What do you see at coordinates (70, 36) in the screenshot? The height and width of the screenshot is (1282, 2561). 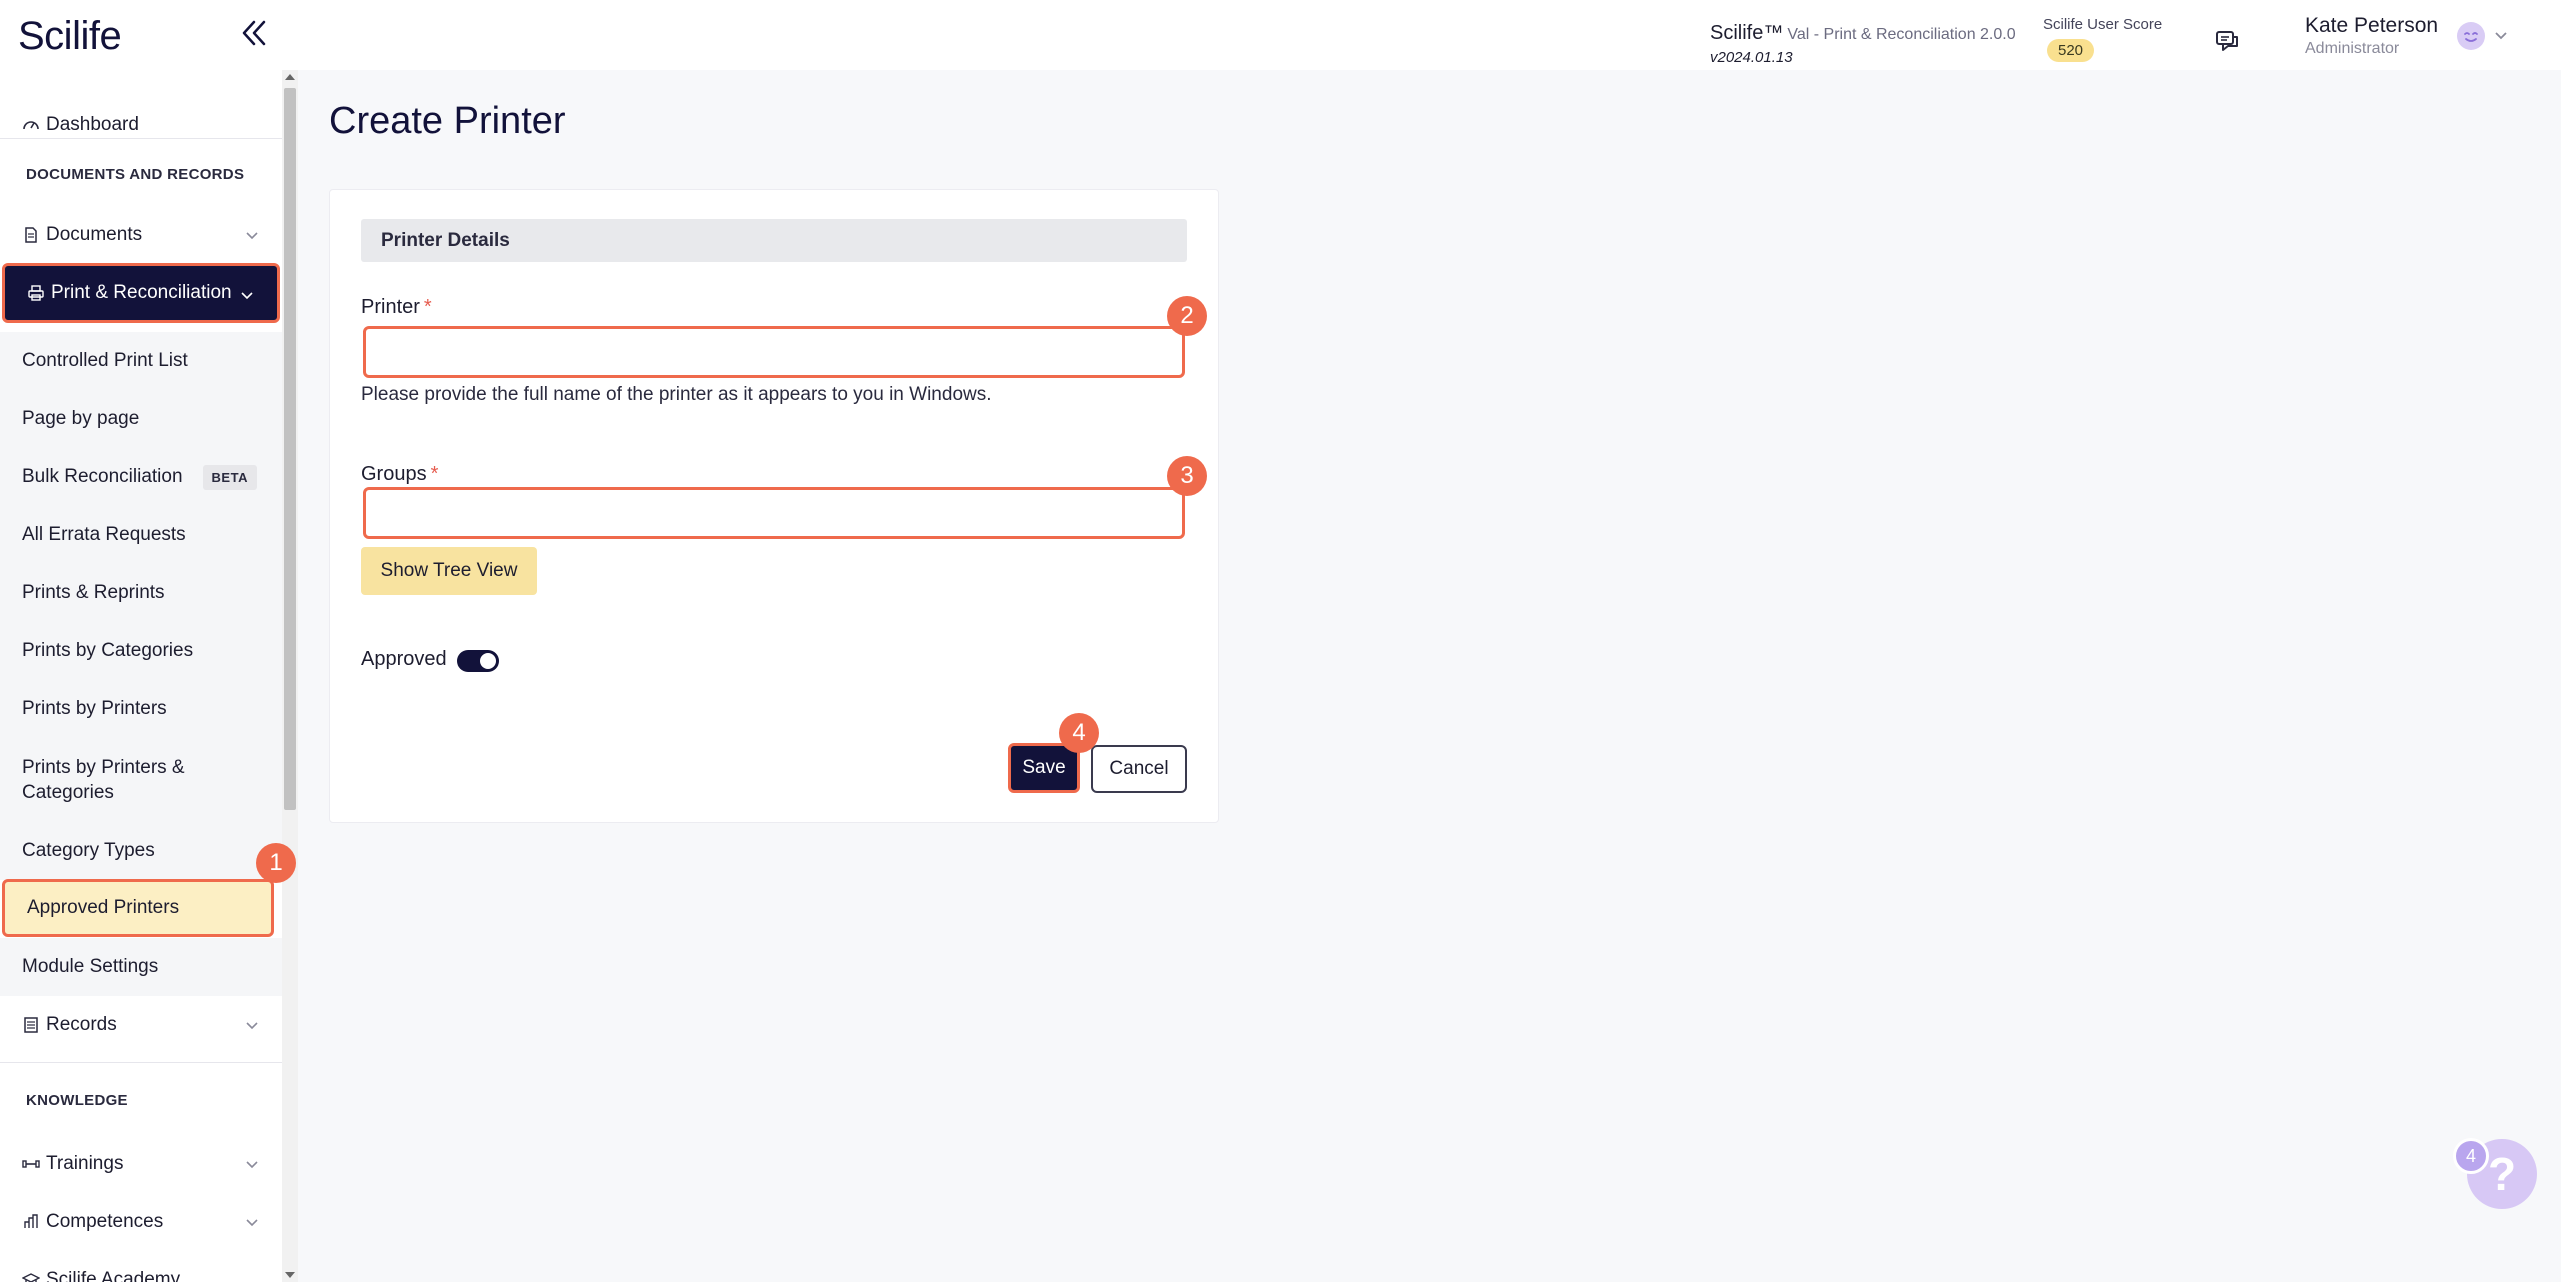 I see `scilife-logo: Scilife` at bounding box center [70, 36].